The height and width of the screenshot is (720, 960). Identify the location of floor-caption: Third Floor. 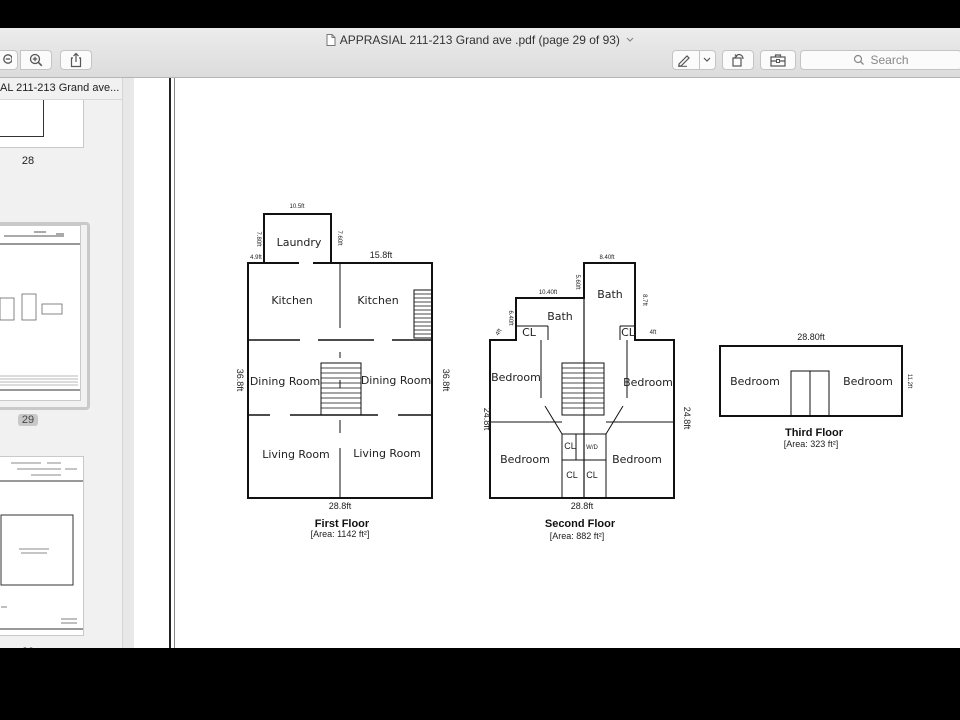
(814, 433).